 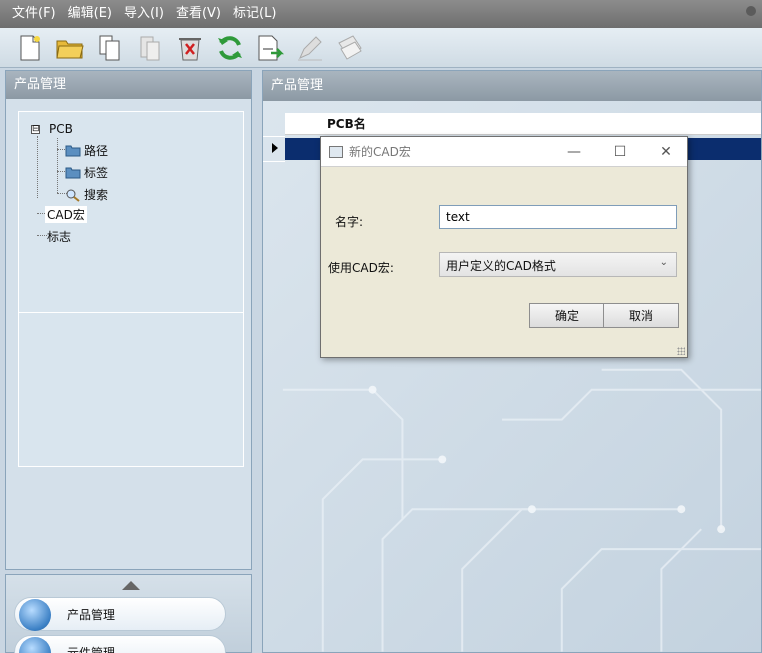 I want to click on cad-export-icon, so click(x=271, y=47).